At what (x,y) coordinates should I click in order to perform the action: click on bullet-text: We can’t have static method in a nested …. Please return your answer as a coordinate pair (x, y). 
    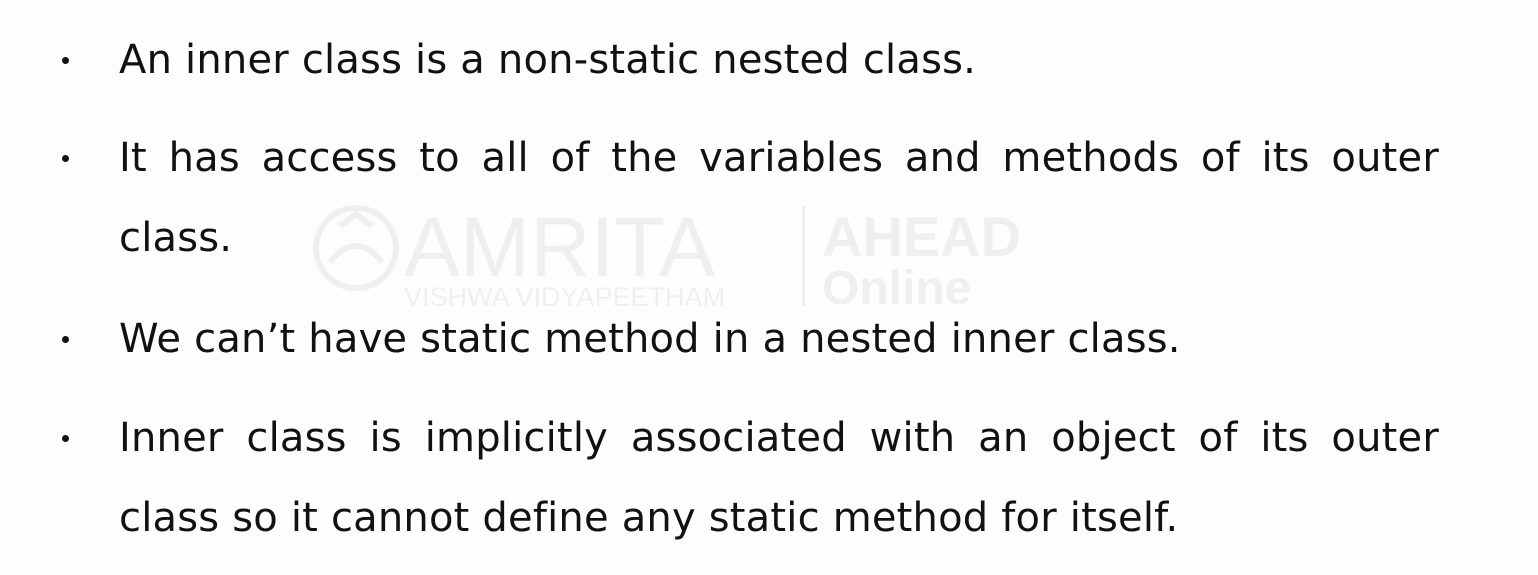
    Looking at the image, I should click on (650, 339).